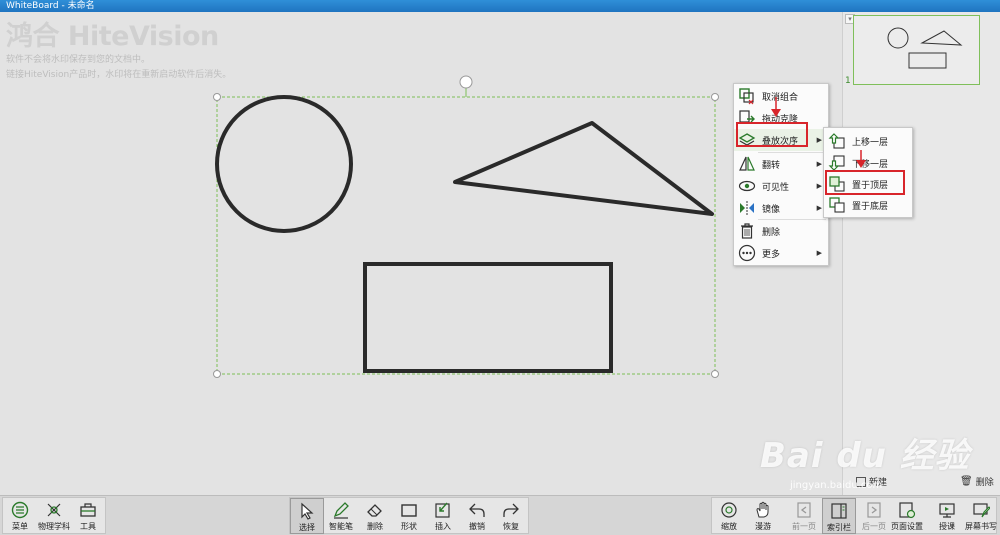 The image size is (1000, 535). I want to click on rotate-handle, so click(466, 82).